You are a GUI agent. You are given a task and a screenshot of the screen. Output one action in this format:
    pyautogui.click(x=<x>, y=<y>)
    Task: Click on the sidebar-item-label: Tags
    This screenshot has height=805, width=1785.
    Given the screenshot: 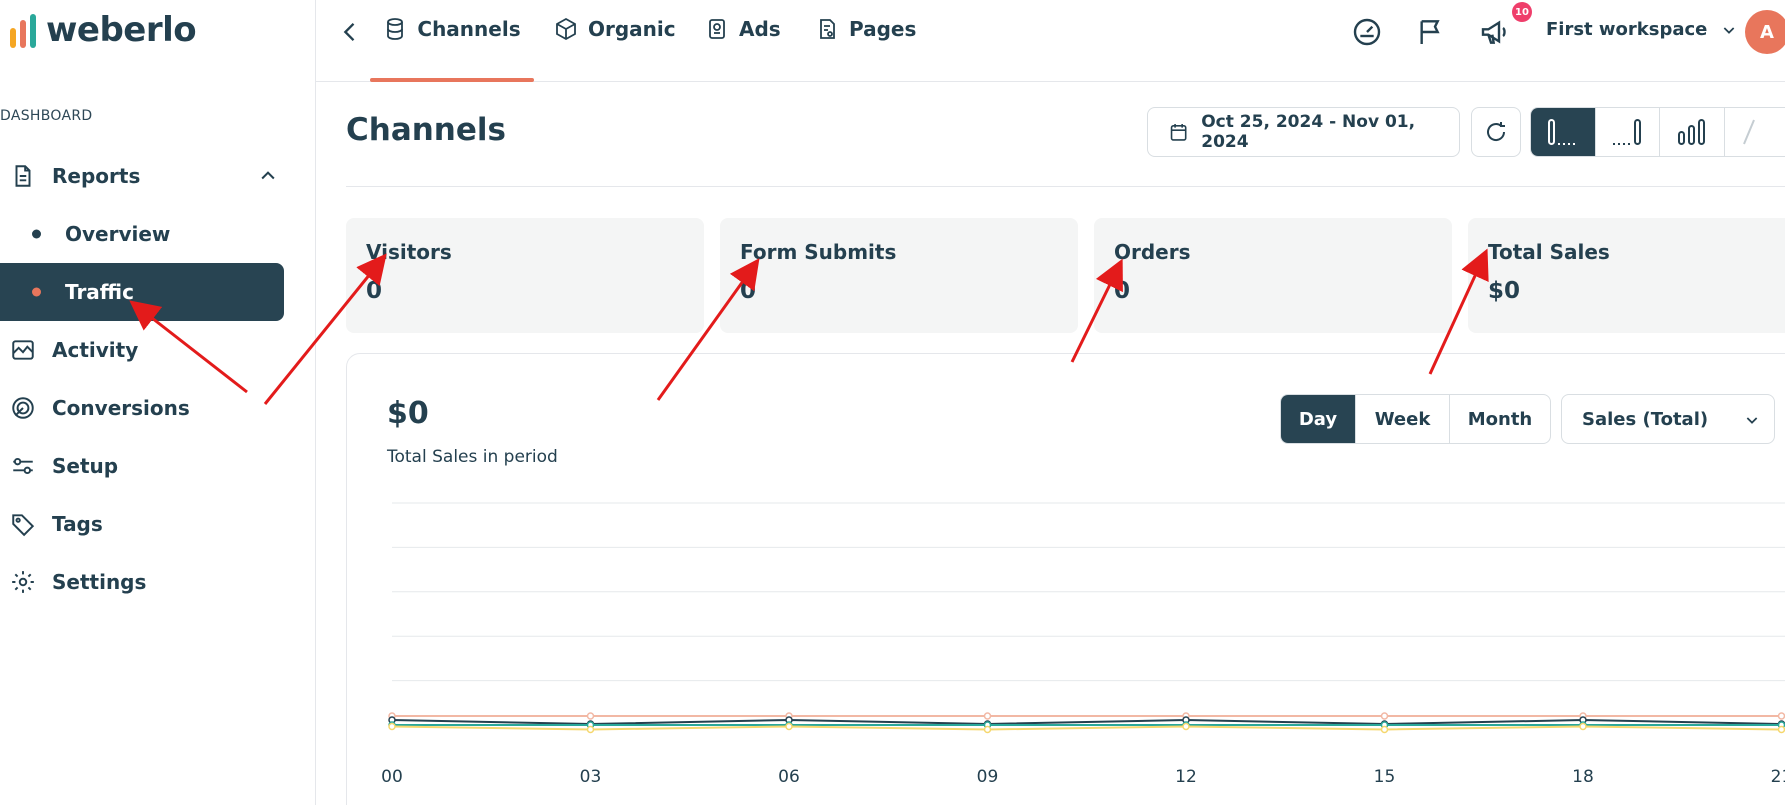 What is the action you would take?
    pyautogui.click(x=77, y=524)
    